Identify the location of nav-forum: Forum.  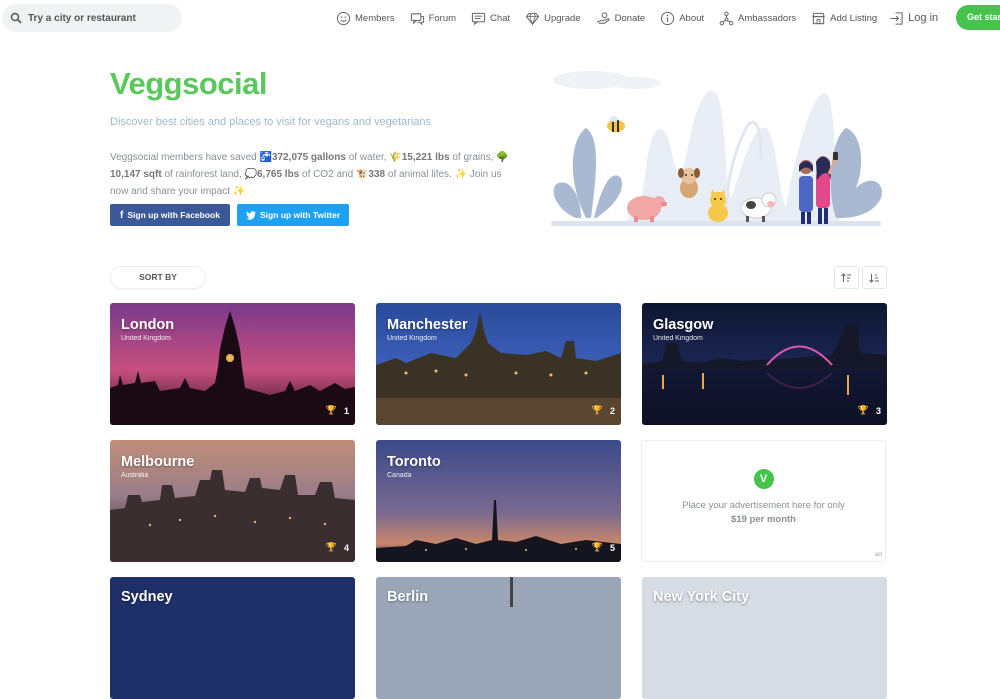
(433, 18).